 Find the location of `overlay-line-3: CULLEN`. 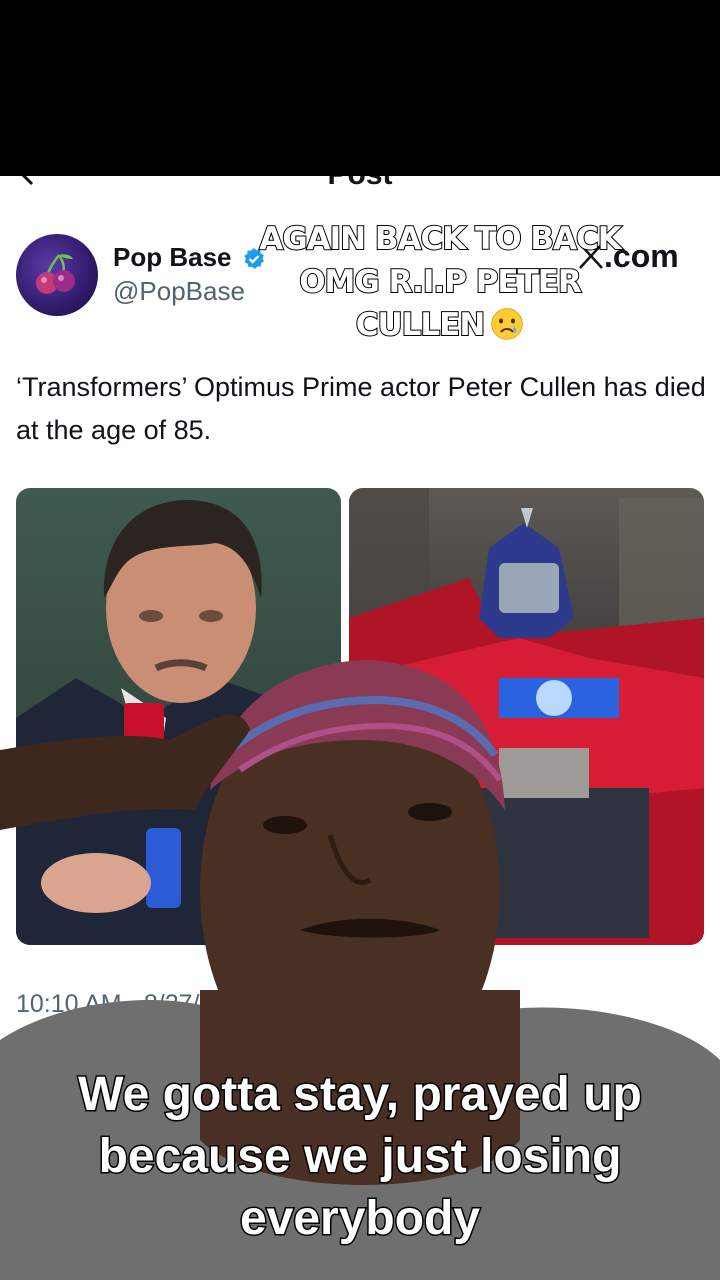

overlay-line-3: CULLEN is located at coordinates (421, 325).